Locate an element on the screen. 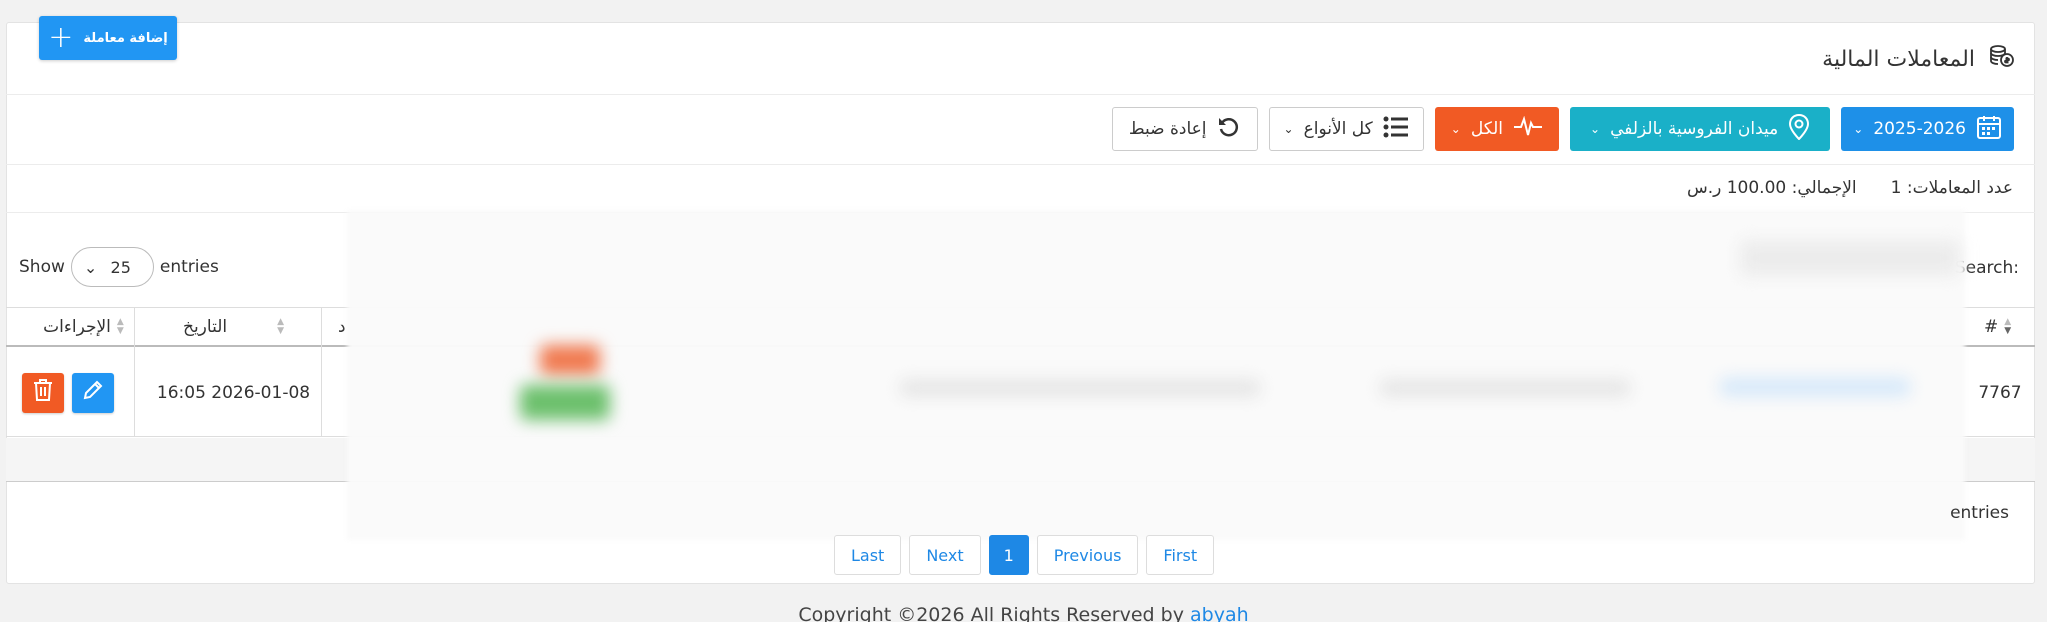 The height and width of the screenshot is (622, 2047). entries-info-label: entries is located at coordinates (1979, 513).